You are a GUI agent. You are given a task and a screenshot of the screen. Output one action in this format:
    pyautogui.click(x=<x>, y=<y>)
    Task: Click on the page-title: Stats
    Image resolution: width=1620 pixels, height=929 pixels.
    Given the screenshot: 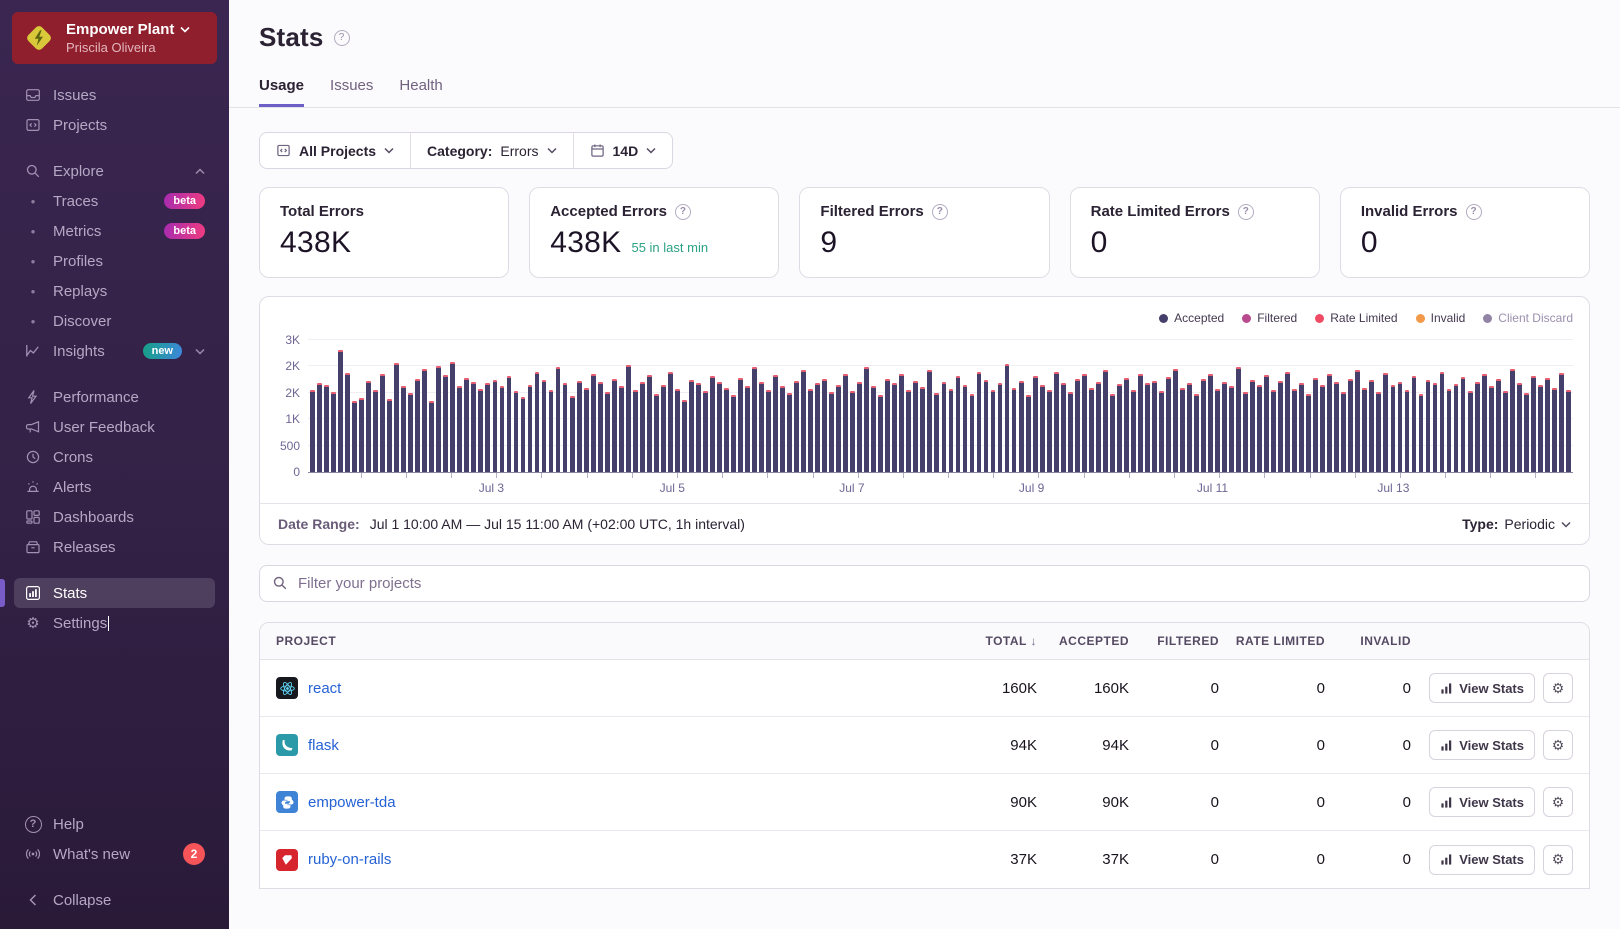 What is the action you would take?
    pyautogui.click(x=291, y=37)
    